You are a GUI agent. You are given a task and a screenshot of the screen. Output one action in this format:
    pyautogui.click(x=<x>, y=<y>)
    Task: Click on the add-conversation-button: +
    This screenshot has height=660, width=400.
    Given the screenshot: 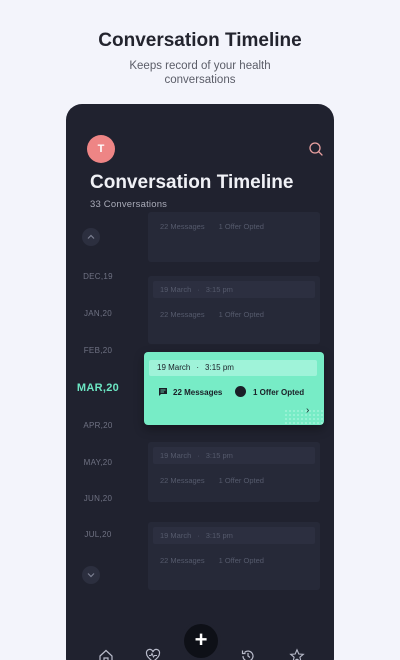 What is the action you would take?
    pyautogui.click(x=201, y=641)
    